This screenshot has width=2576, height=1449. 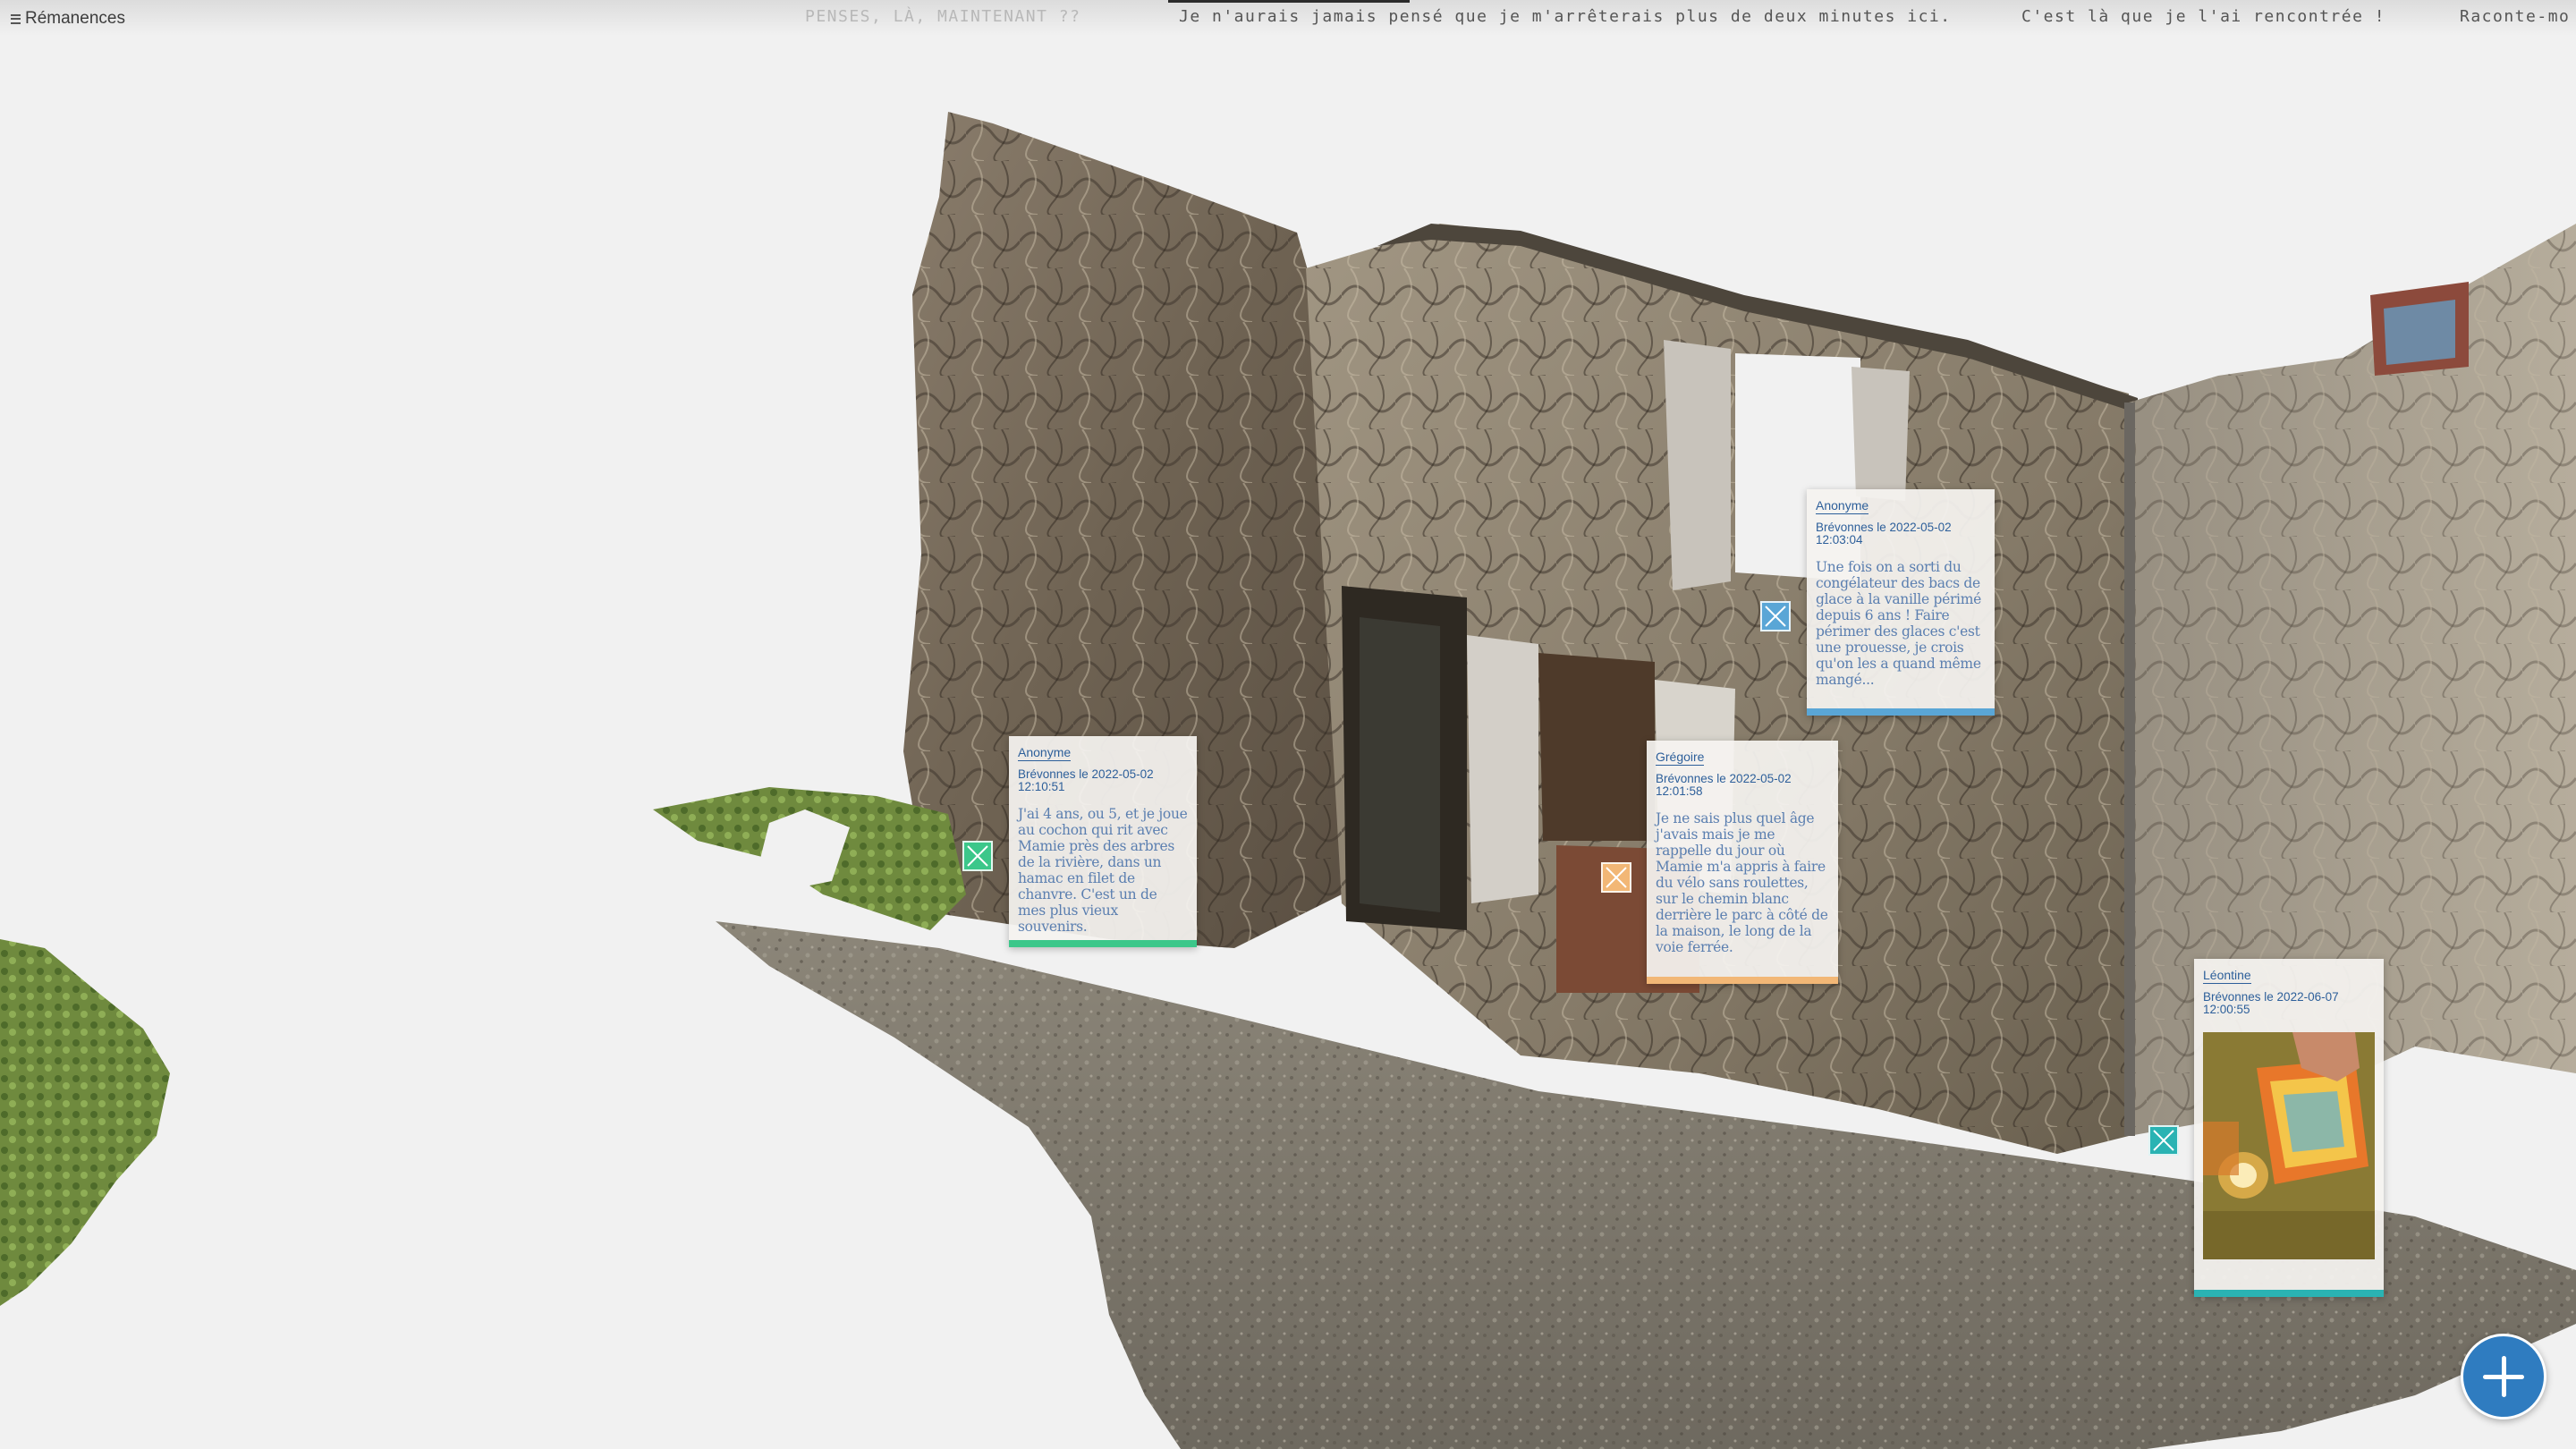 What do you see at coordinates (2227, 976) in the screenshot?
I see `card-author: Léontine` at bounding box center [2227, 976].